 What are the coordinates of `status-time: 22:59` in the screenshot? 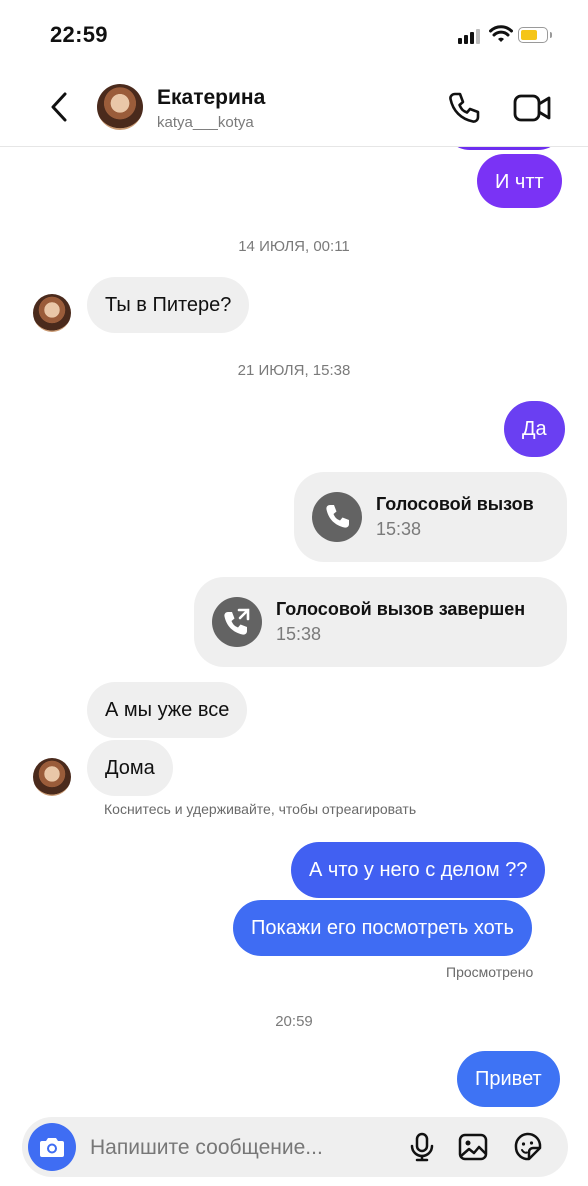 It's located at (79, 34).